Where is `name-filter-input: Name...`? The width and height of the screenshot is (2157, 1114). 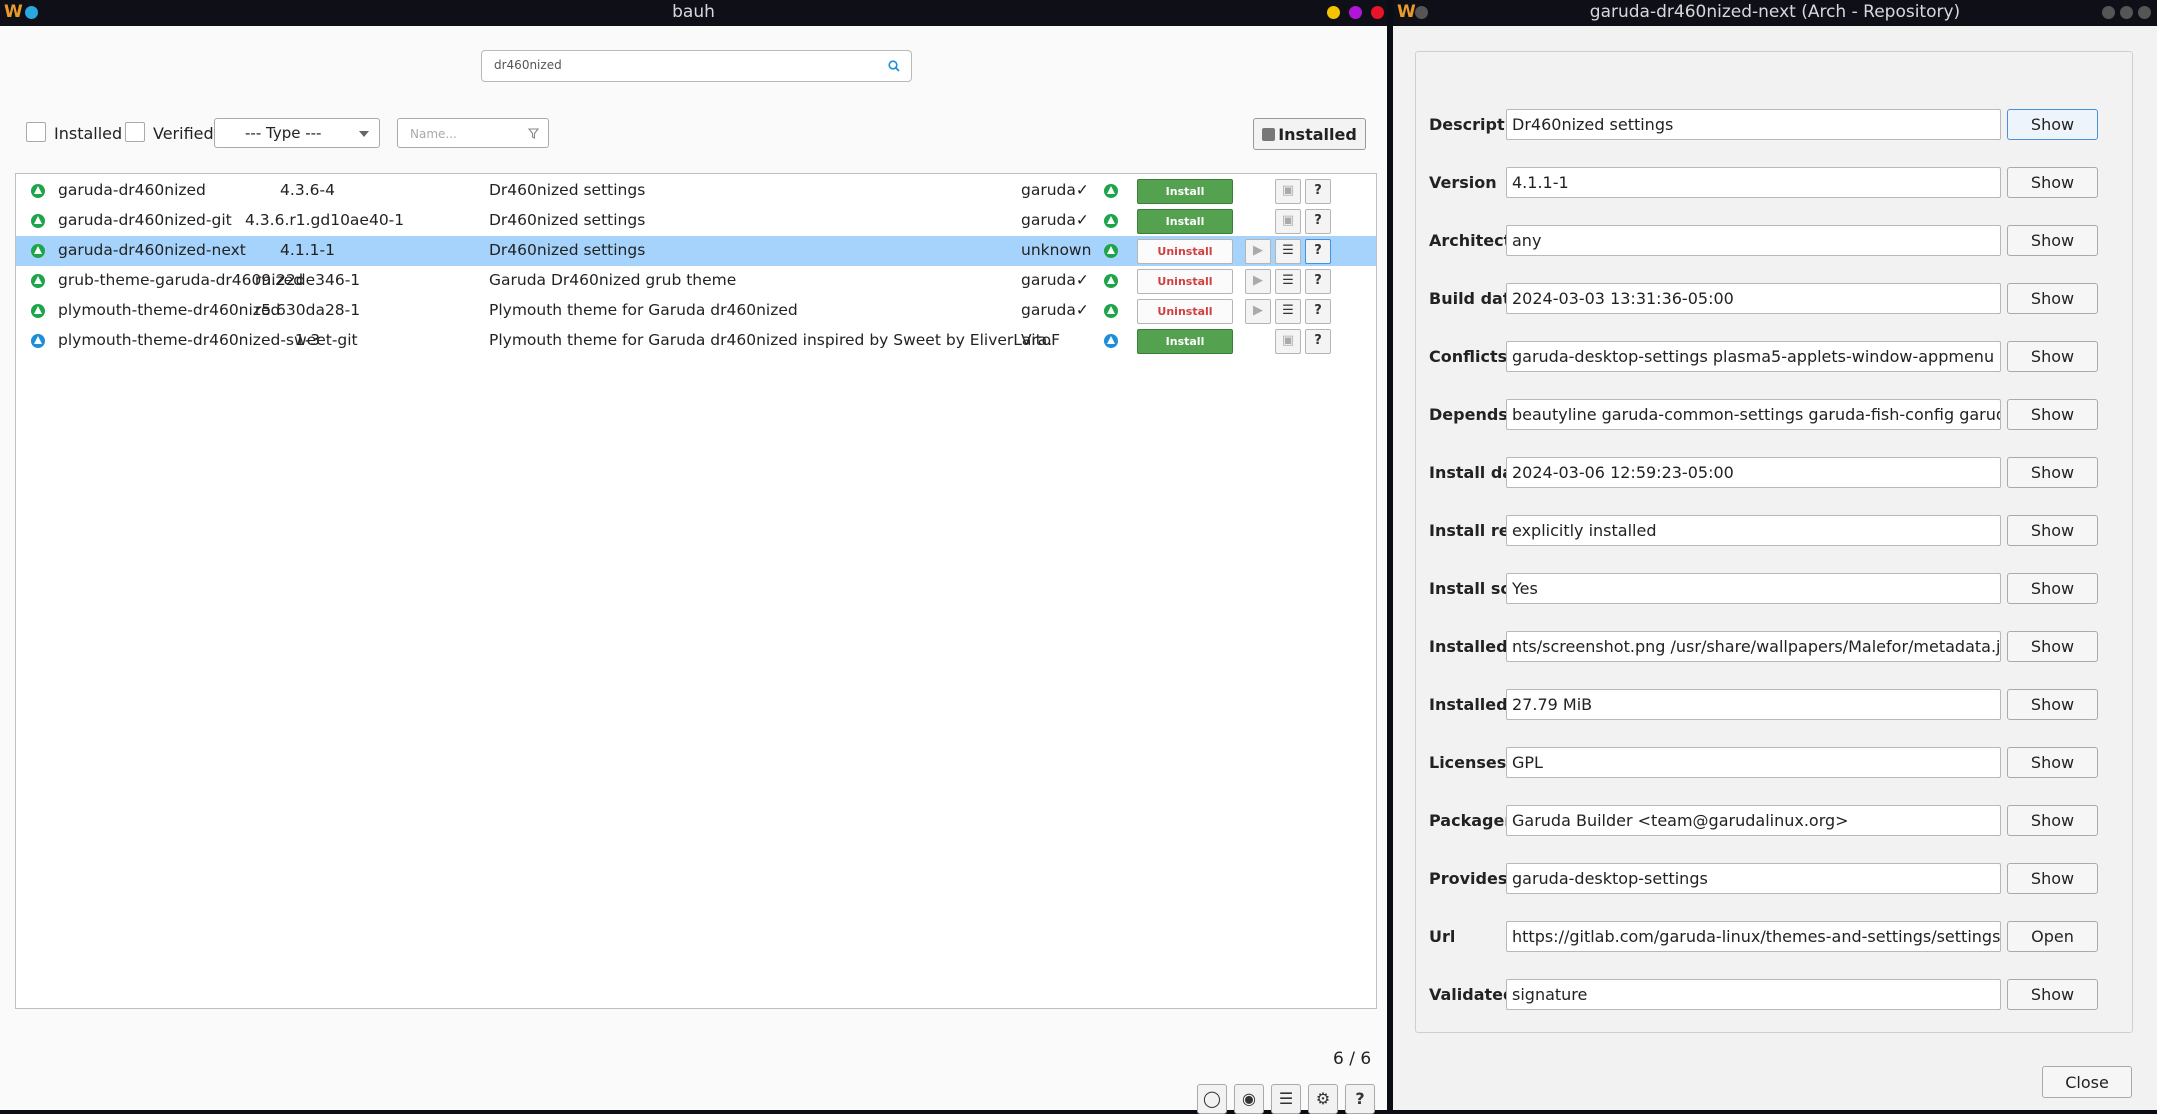
name-filter-input: Name... is located at coordinates (473, 133).